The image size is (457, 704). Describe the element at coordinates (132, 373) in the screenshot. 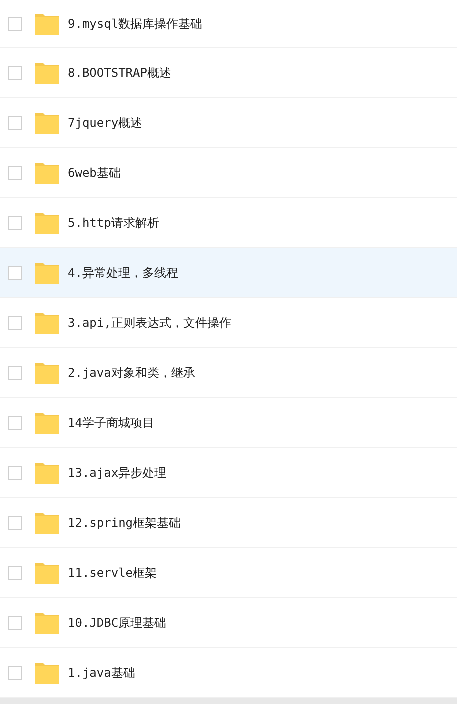

I see `file-name: 2.java对象和类，继承` at that location.